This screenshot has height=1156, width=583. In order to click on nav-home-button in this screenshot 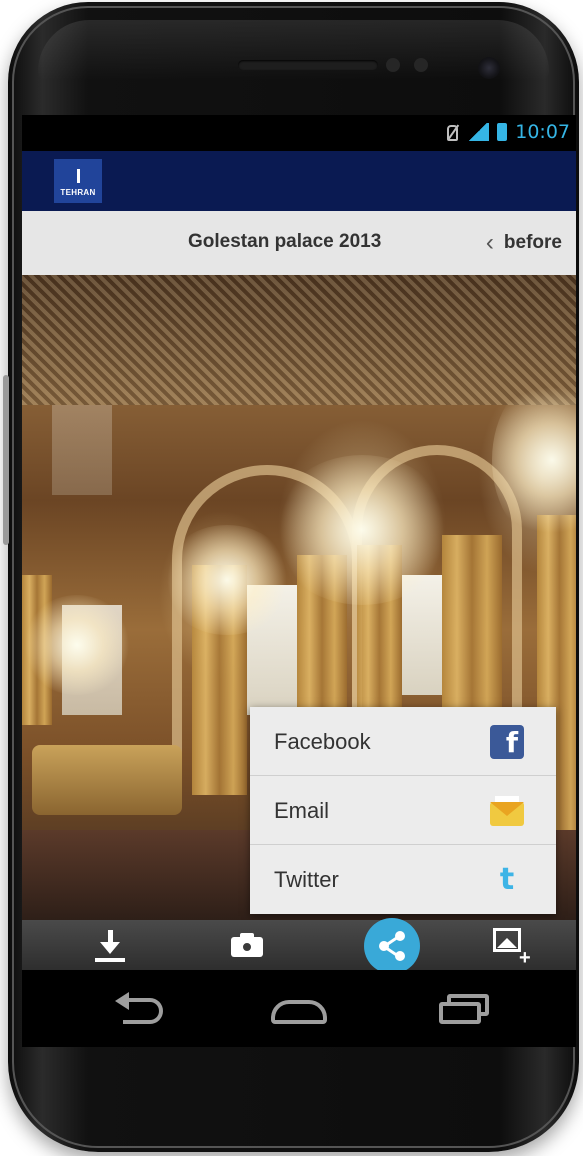, I will do `click(299, 1008)`.